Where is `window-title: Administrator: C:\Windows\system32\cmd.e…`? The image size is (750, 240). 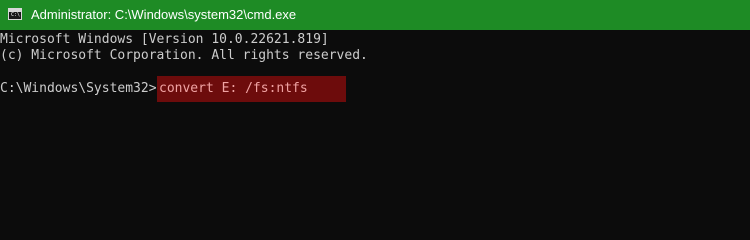 window-title: Administrator: C:\Windows\system32\cmd.e… is located at coordinates (164, 14).